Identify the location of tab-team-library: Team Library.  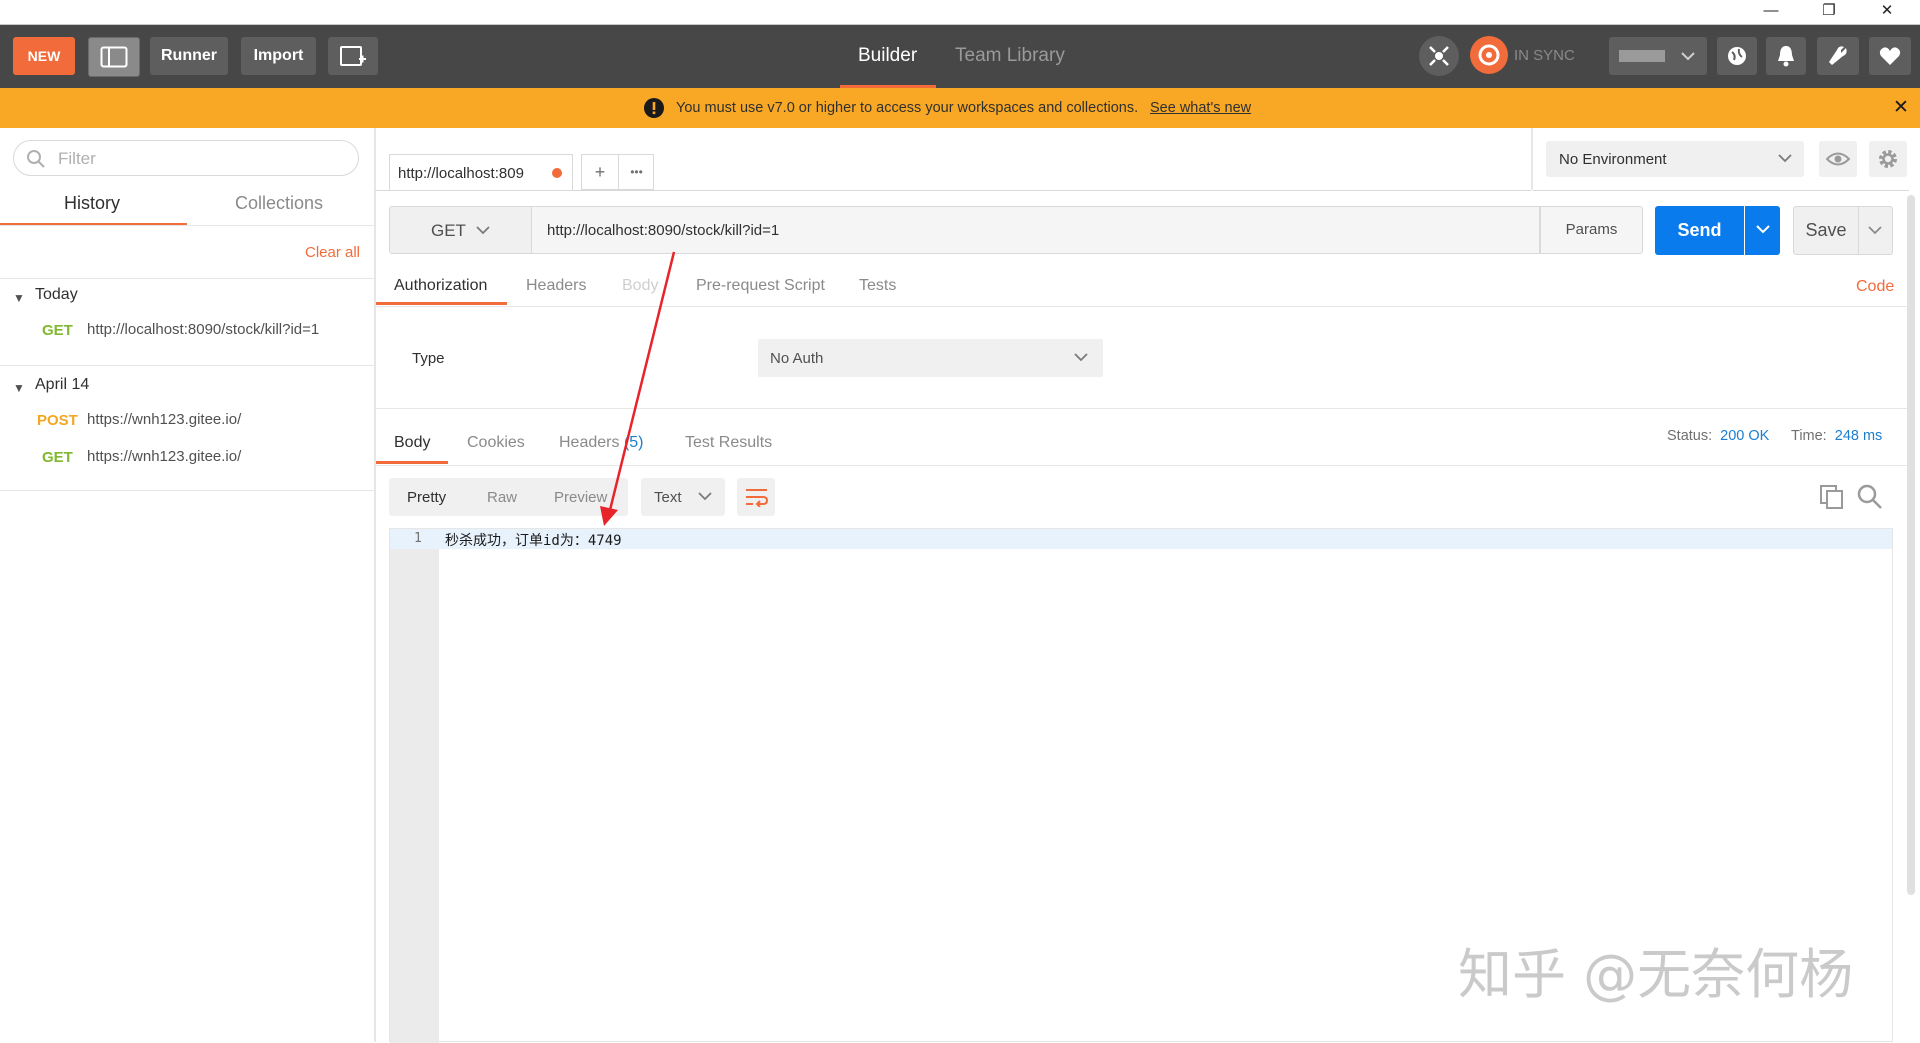
(1010, 56).